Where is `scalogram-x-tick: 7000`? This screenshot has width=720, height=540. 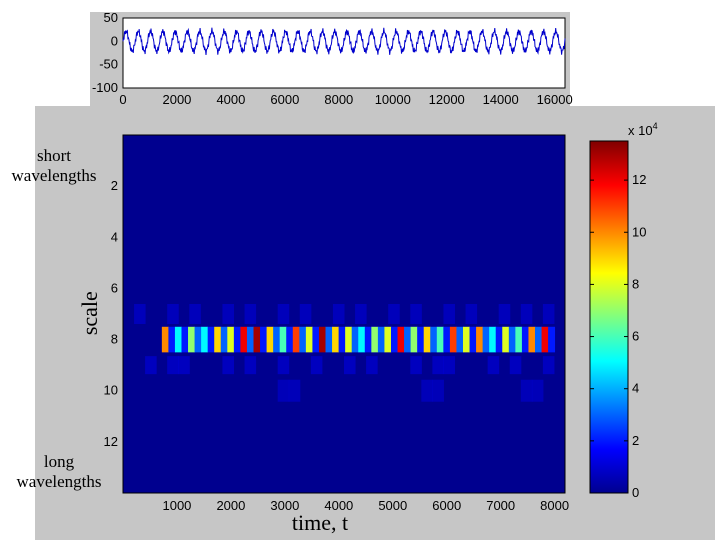 scalogram-x-tick: 7000 is located at coordinates (500, 505).